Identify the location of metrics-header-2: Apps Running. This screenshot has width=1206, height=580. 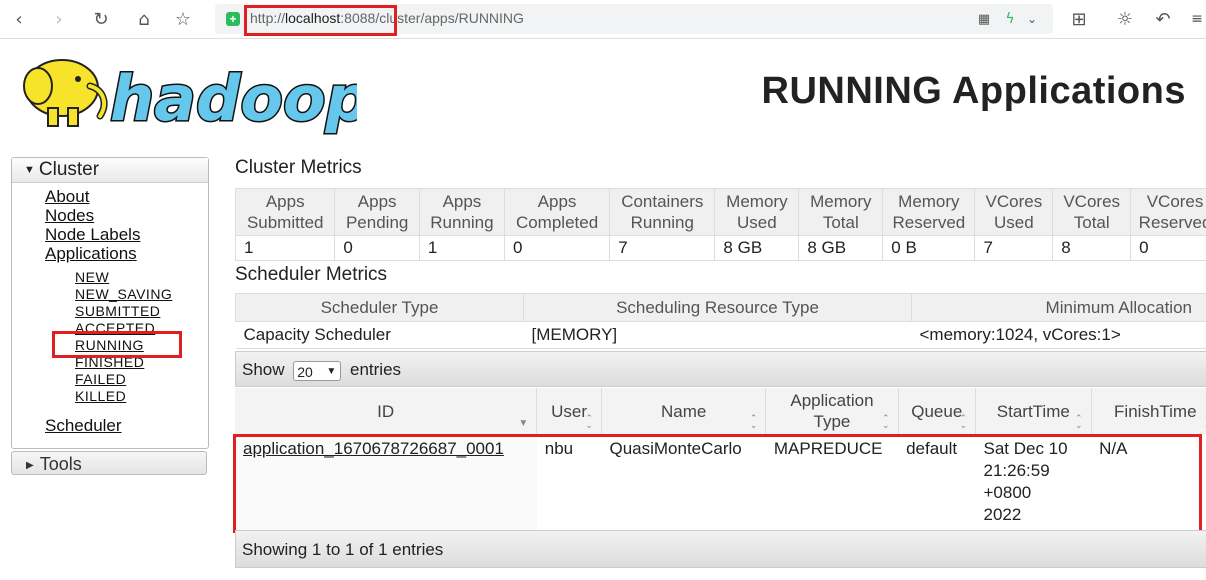
(461, 212).